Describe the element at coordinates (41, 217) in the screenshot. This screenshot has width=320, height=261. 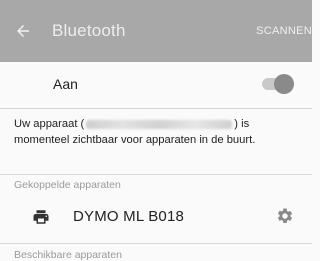
I see `printer-icon` at that location.